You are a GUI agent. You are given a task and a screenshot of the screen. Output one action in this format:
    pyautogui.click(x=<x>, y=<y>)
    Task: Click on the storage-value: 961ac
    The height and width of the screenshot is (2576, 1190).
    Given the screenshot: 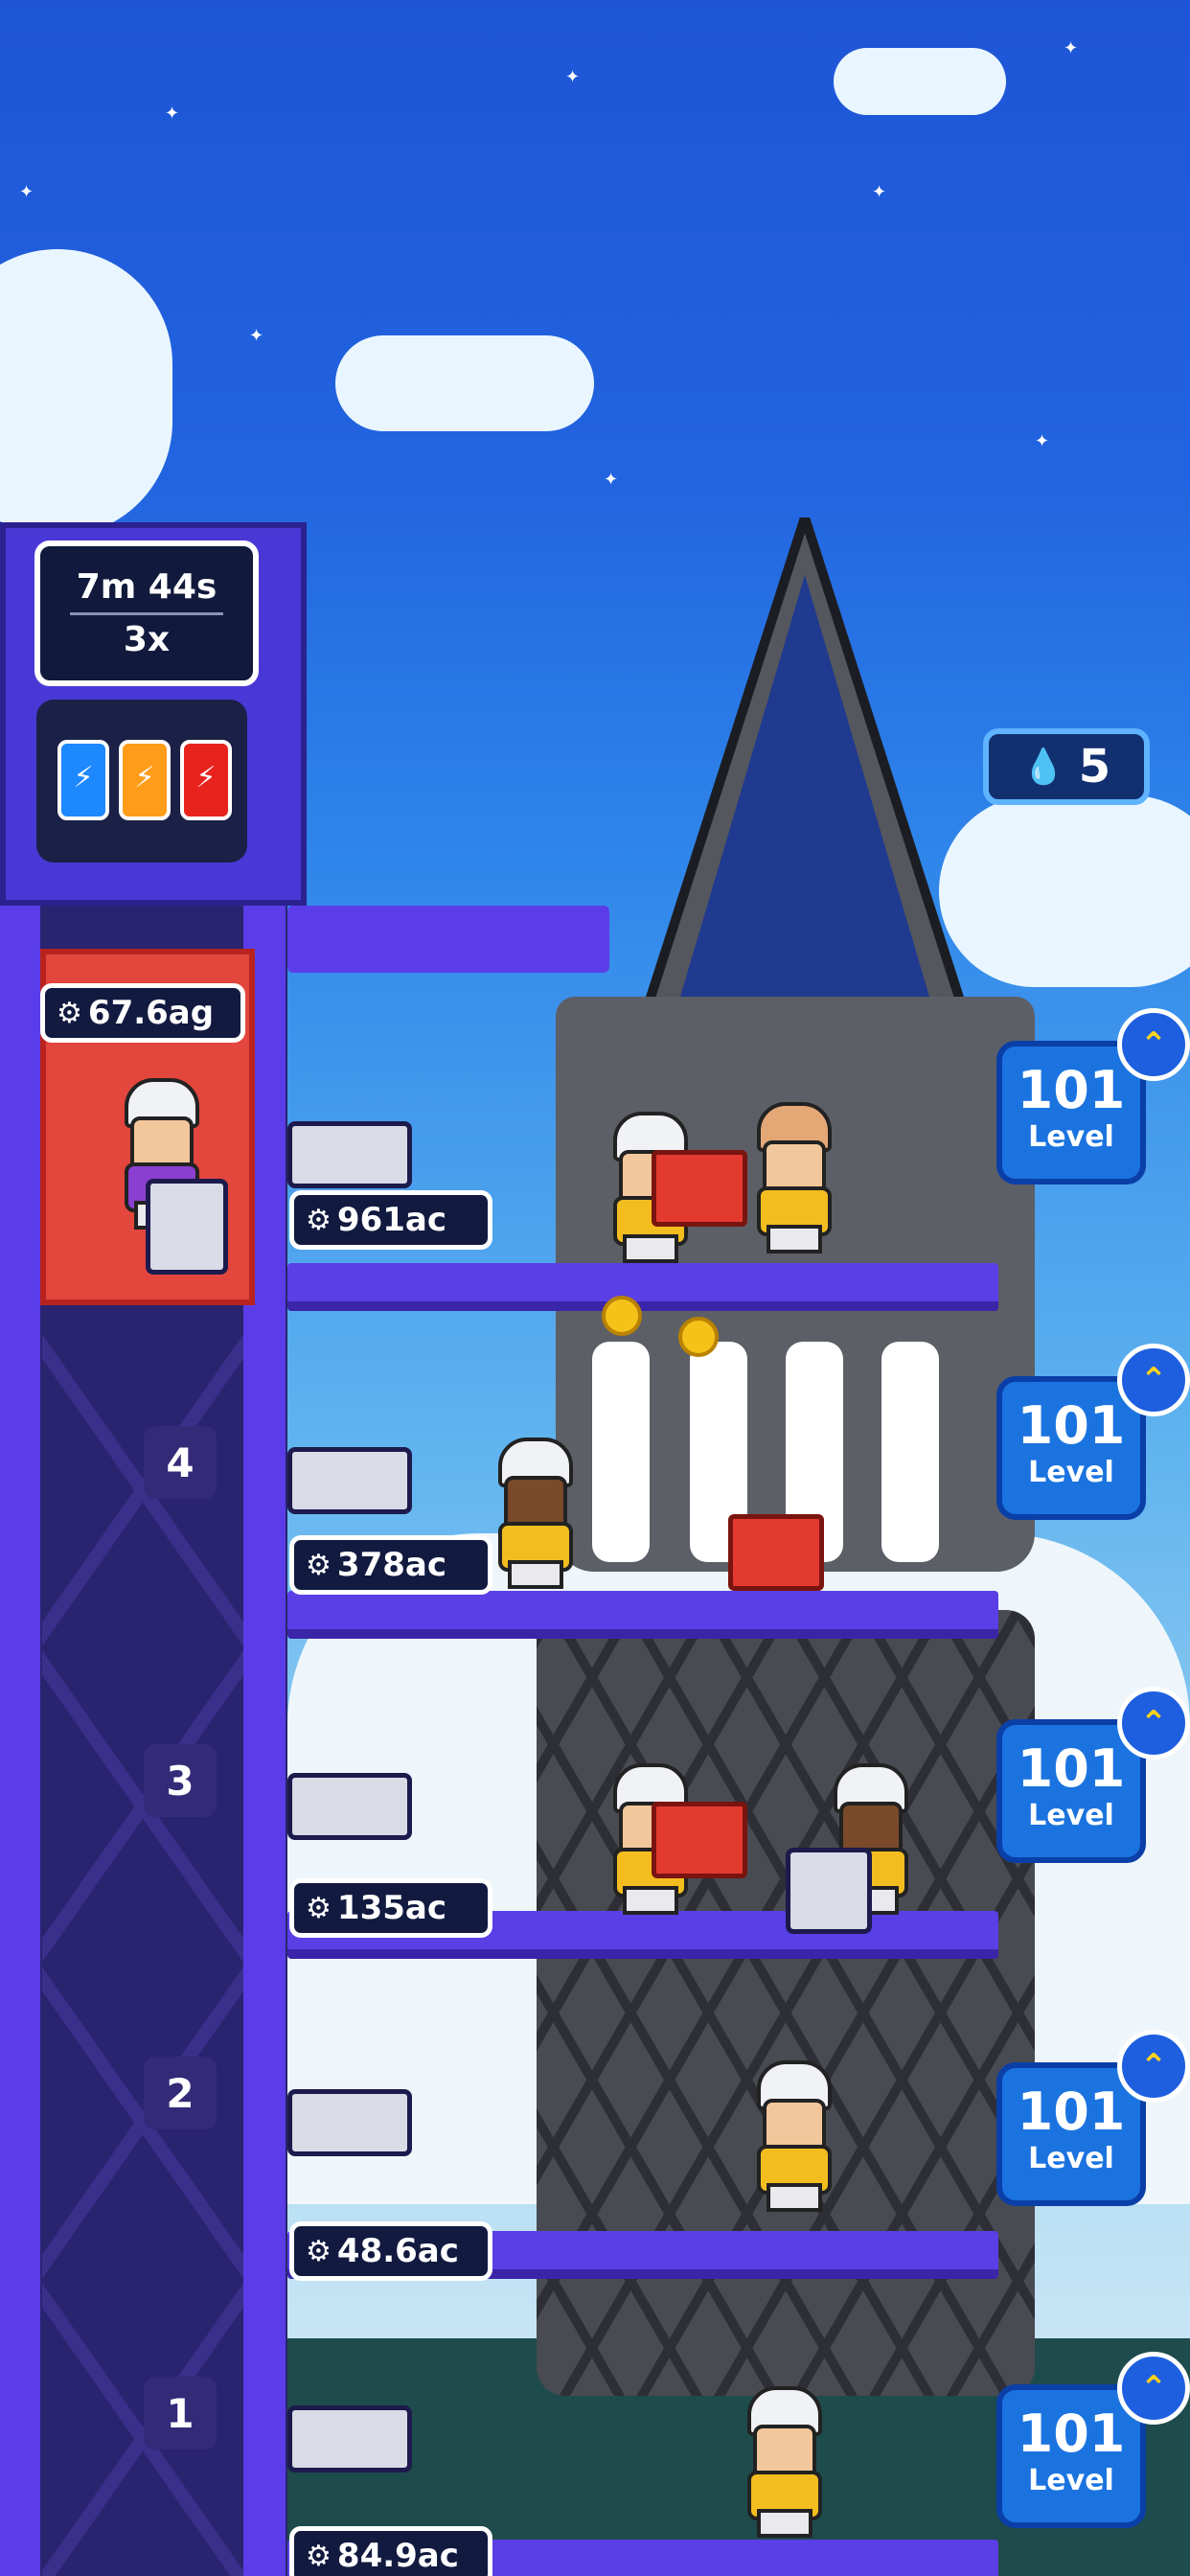 What is the action you would take?
    pyautogui.click(x=391, y=1220)
    